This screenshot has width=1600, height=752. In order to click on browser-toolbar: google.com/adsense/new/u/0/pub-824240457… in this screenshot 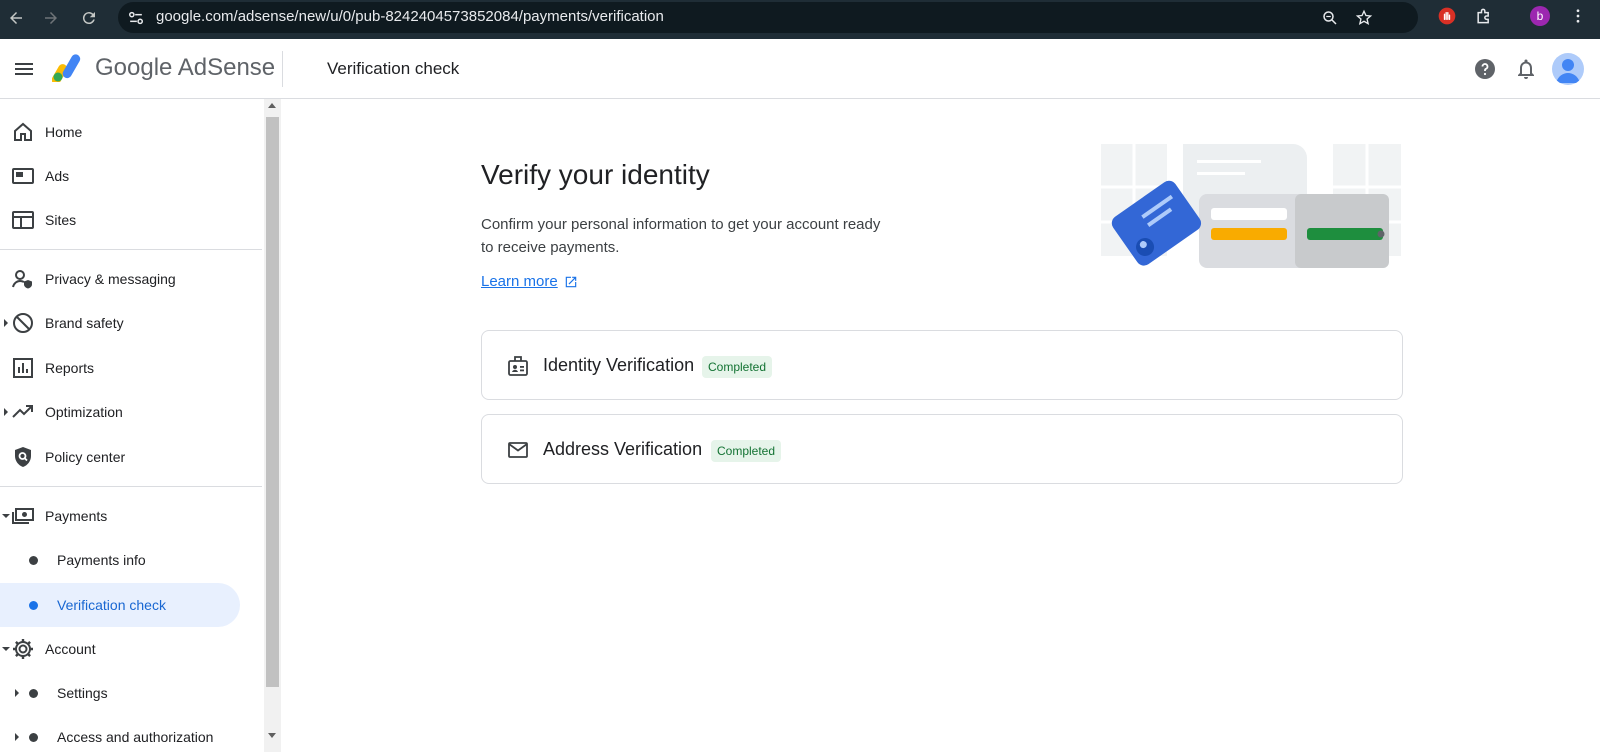, I will do `click(800, 19)`.